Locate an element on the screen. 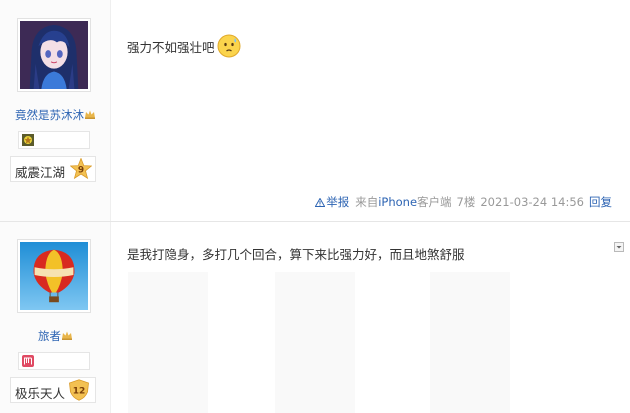  source-prefix: 来自 is located at coordinates (367, 202).